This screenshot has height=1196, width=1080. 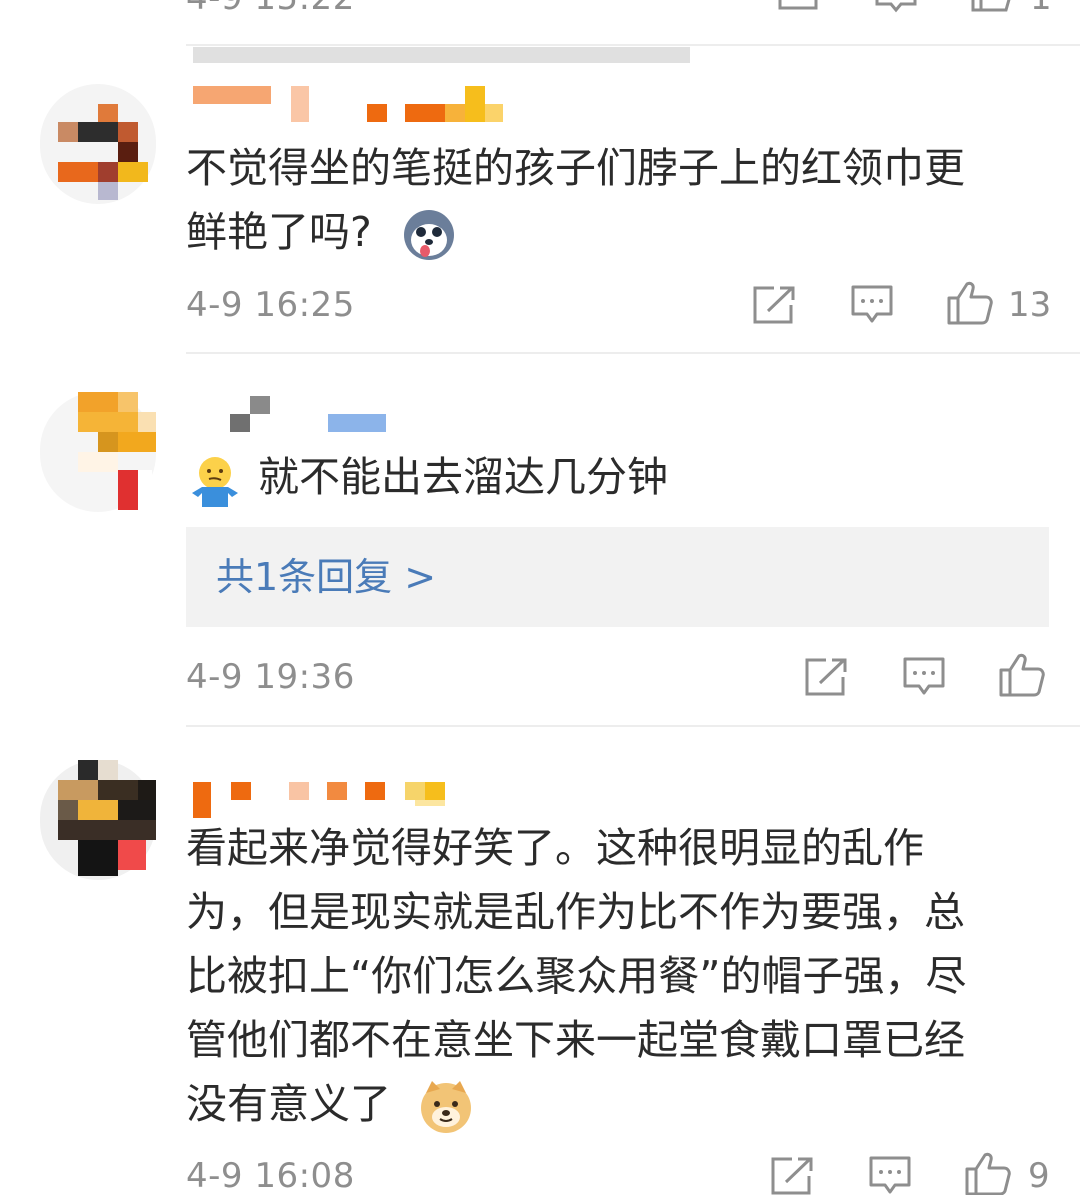 What do you see at coordinates (428, 235) in the screenshot?
I see `husky-dog-emoji` at bounding box center [428, 235].